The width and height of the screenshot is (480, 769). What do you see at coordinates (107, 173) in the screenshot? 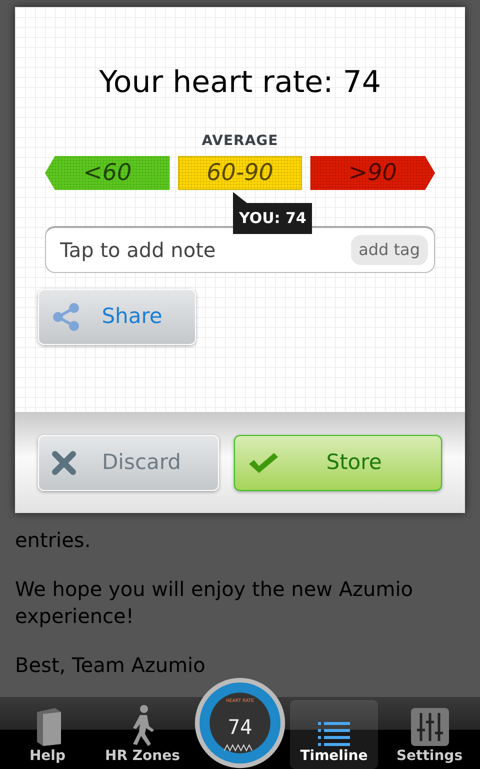
I see `range-segment: <60` at bounding box center [107, 173].